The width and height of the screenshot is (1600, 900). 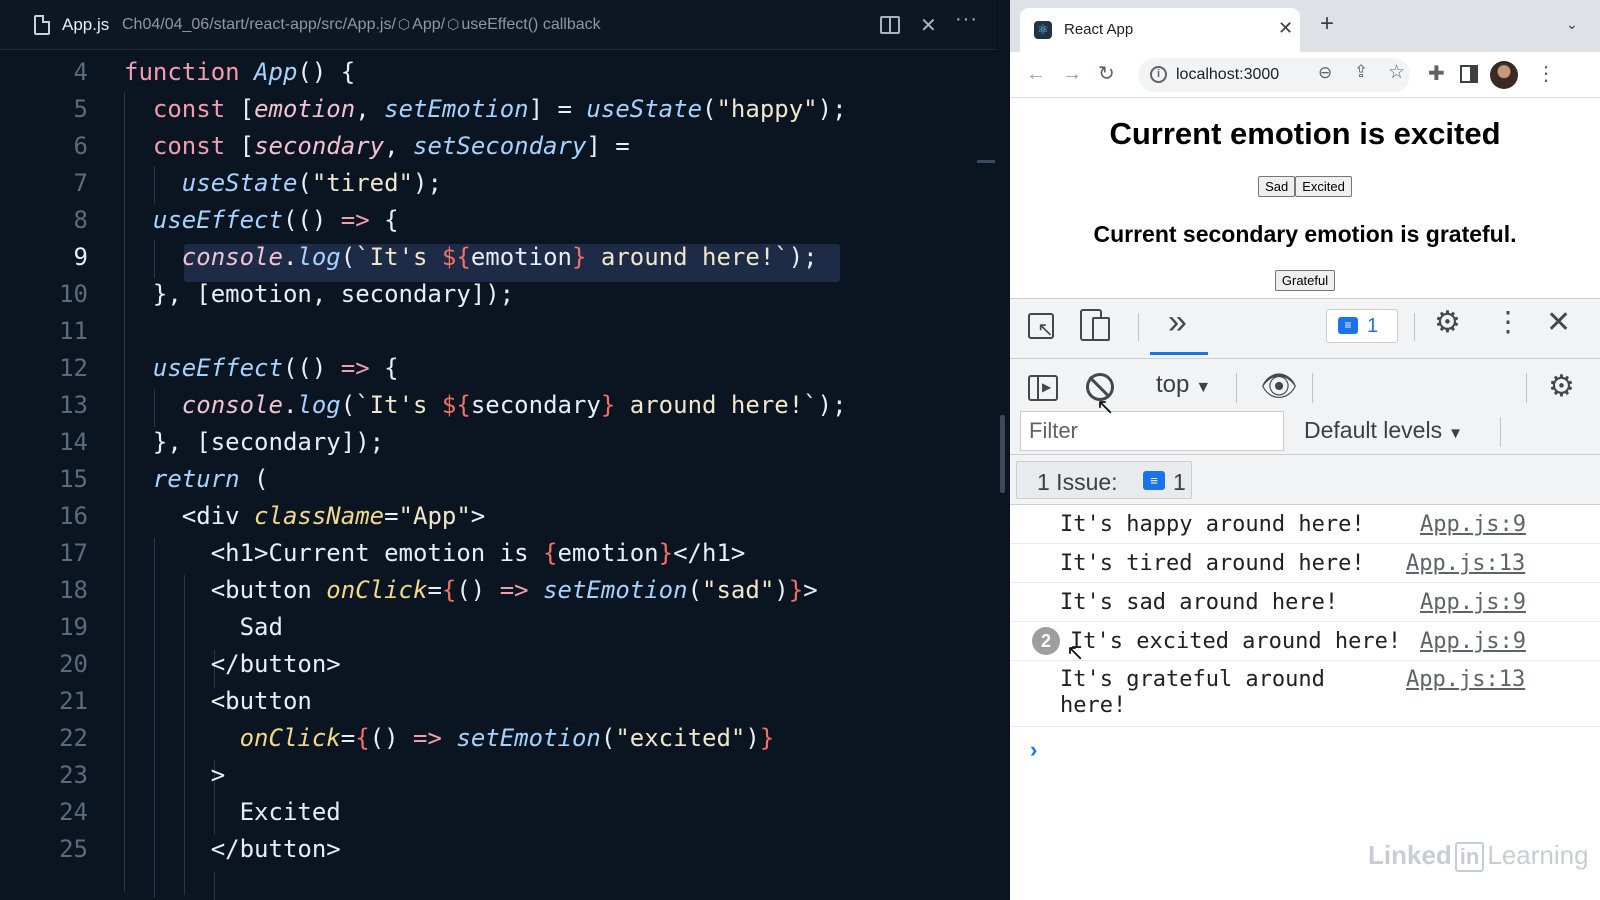 I want to click on code-line: 20 </button>, so click(x=498, y=664).